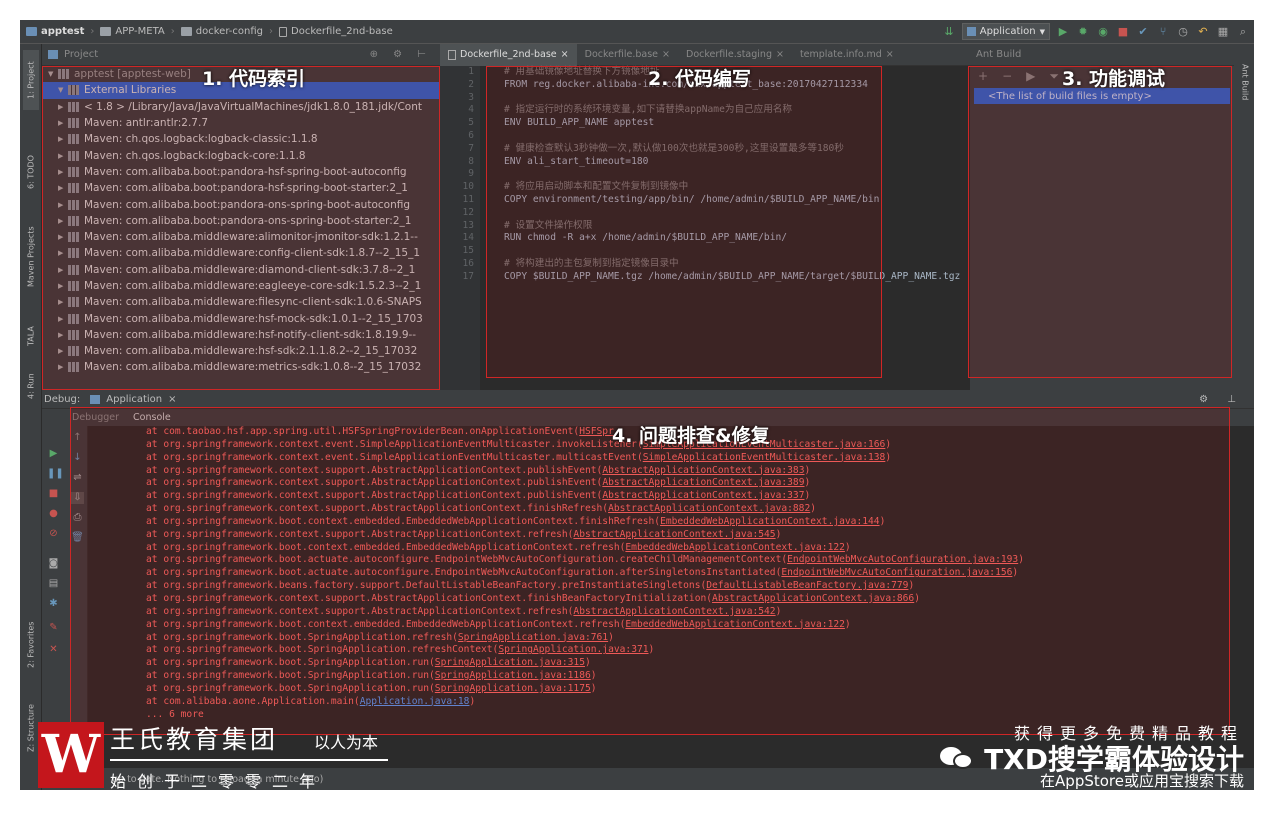 The height and width of the screenshot is (815, 1280). Describe the element at coordinates (1245, 82) in the screenshot. I see `tab-ant-build: Ant Build` at that location.